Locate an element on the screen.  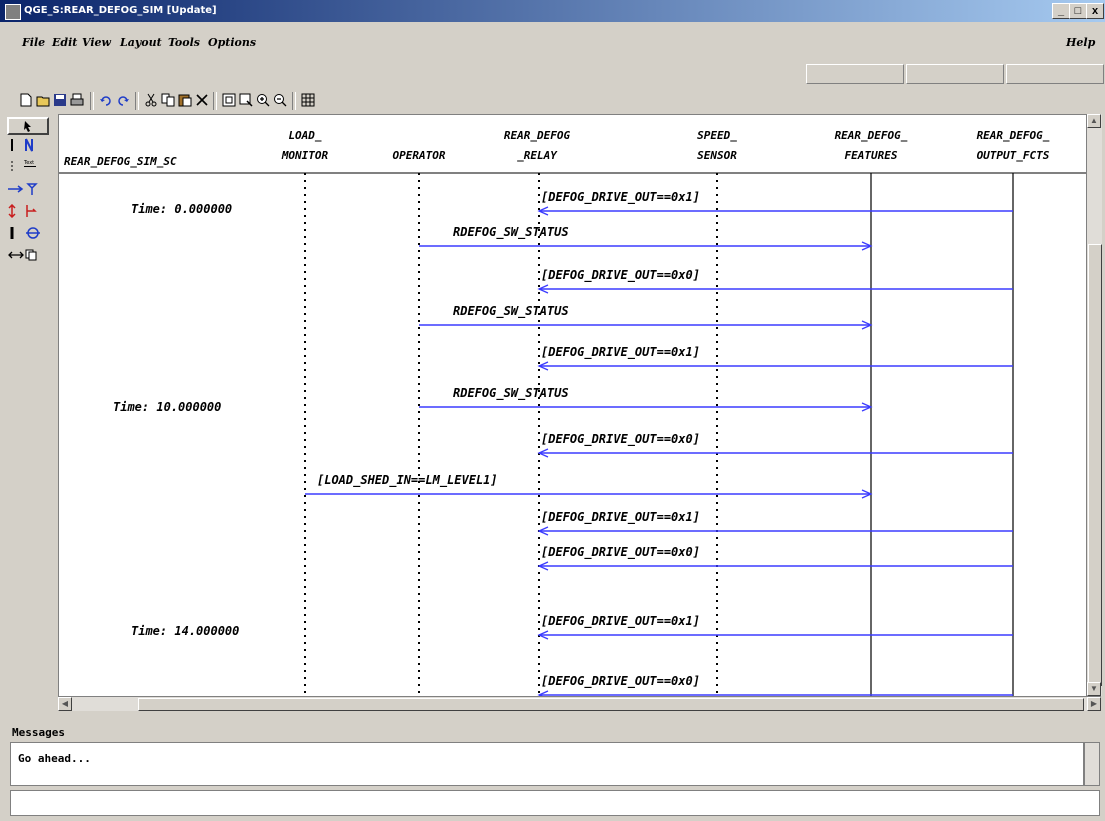
lifeline-label: SPEED_ is located at coordinates (717, 135).